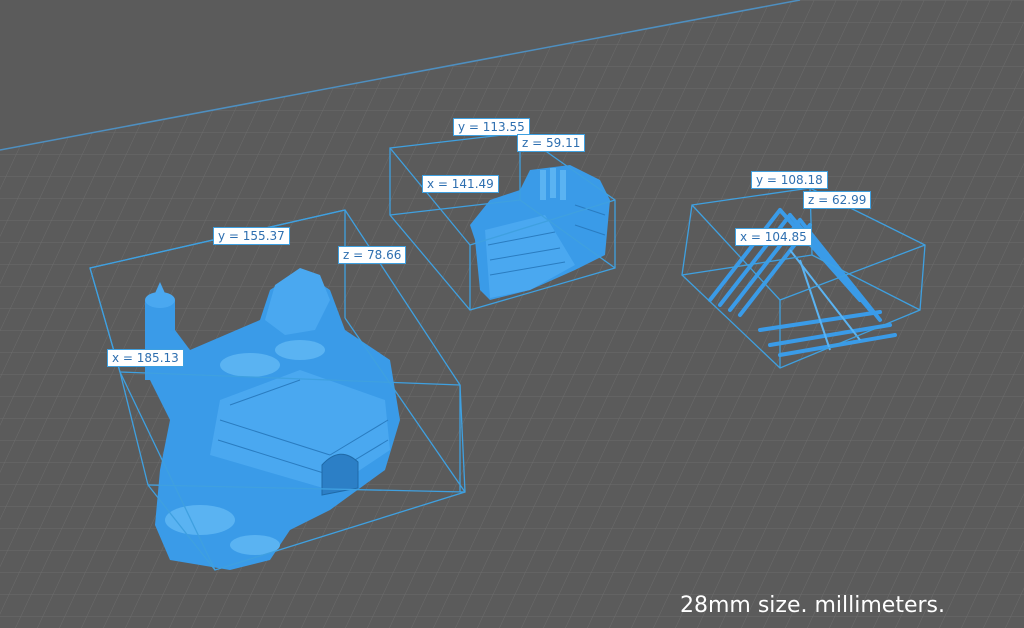  I want to click on dim-label-z: z = 78.66, so click(372, 255).